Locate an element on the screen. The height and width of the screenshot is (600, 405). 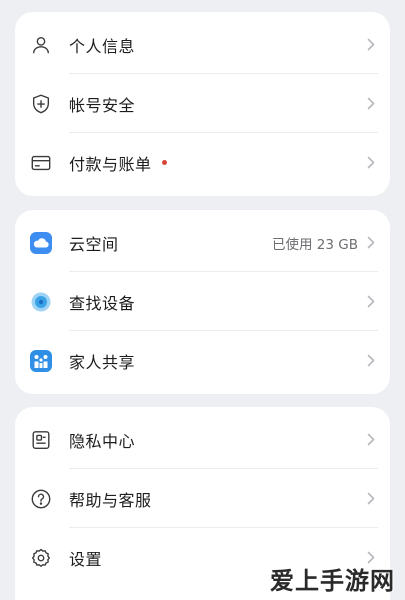
row-label: 查找设备 is located at coordinates (102, 303).